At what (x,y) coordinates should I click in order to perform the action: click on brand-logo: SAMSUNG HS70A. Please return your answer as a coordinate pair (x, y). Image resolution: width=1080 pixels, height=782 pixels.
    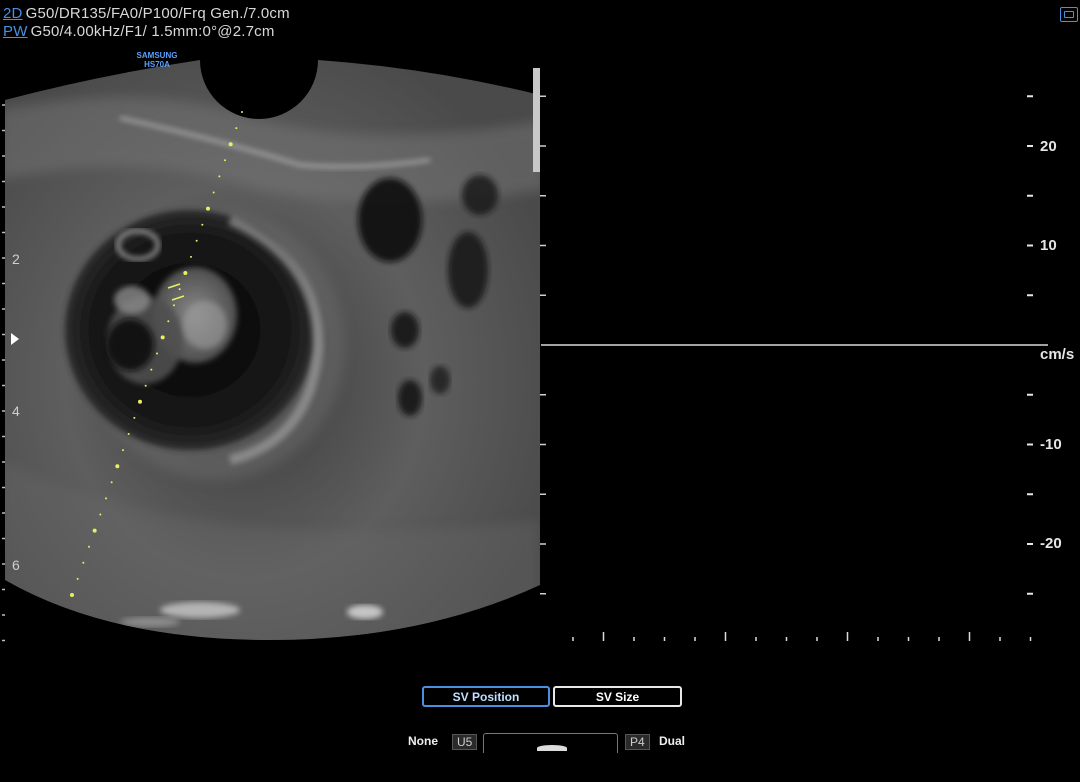
    Looking at the image, I should click on (157, 60).